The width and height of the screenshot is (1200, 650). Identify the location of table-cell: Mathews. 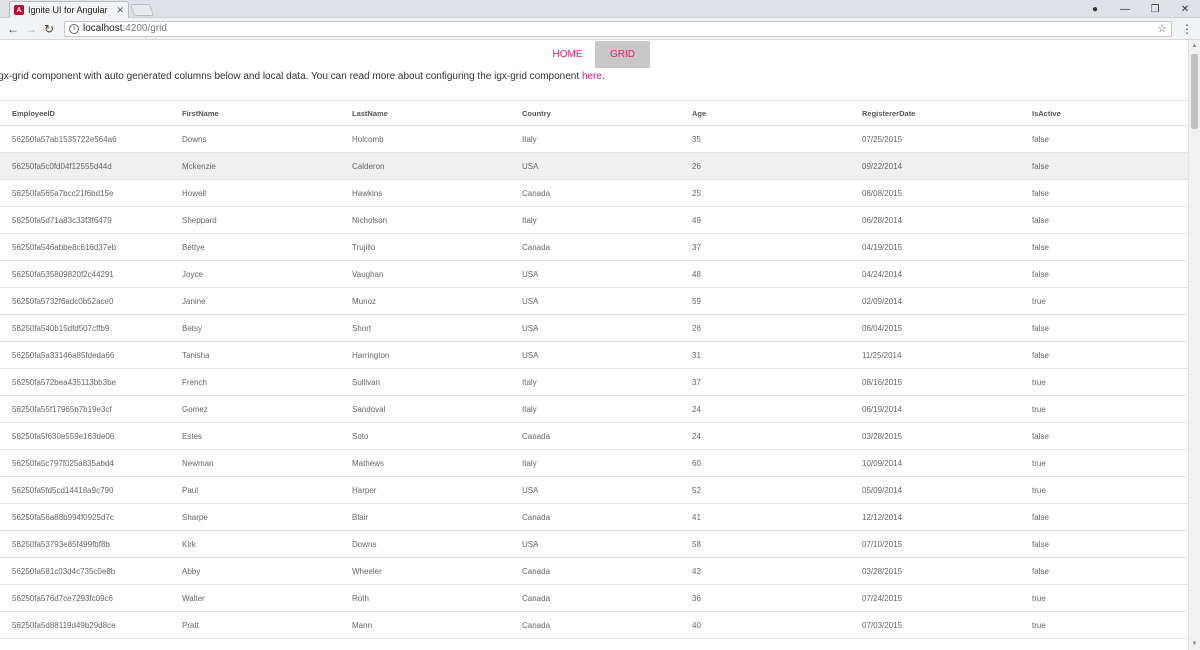
(425, 463).